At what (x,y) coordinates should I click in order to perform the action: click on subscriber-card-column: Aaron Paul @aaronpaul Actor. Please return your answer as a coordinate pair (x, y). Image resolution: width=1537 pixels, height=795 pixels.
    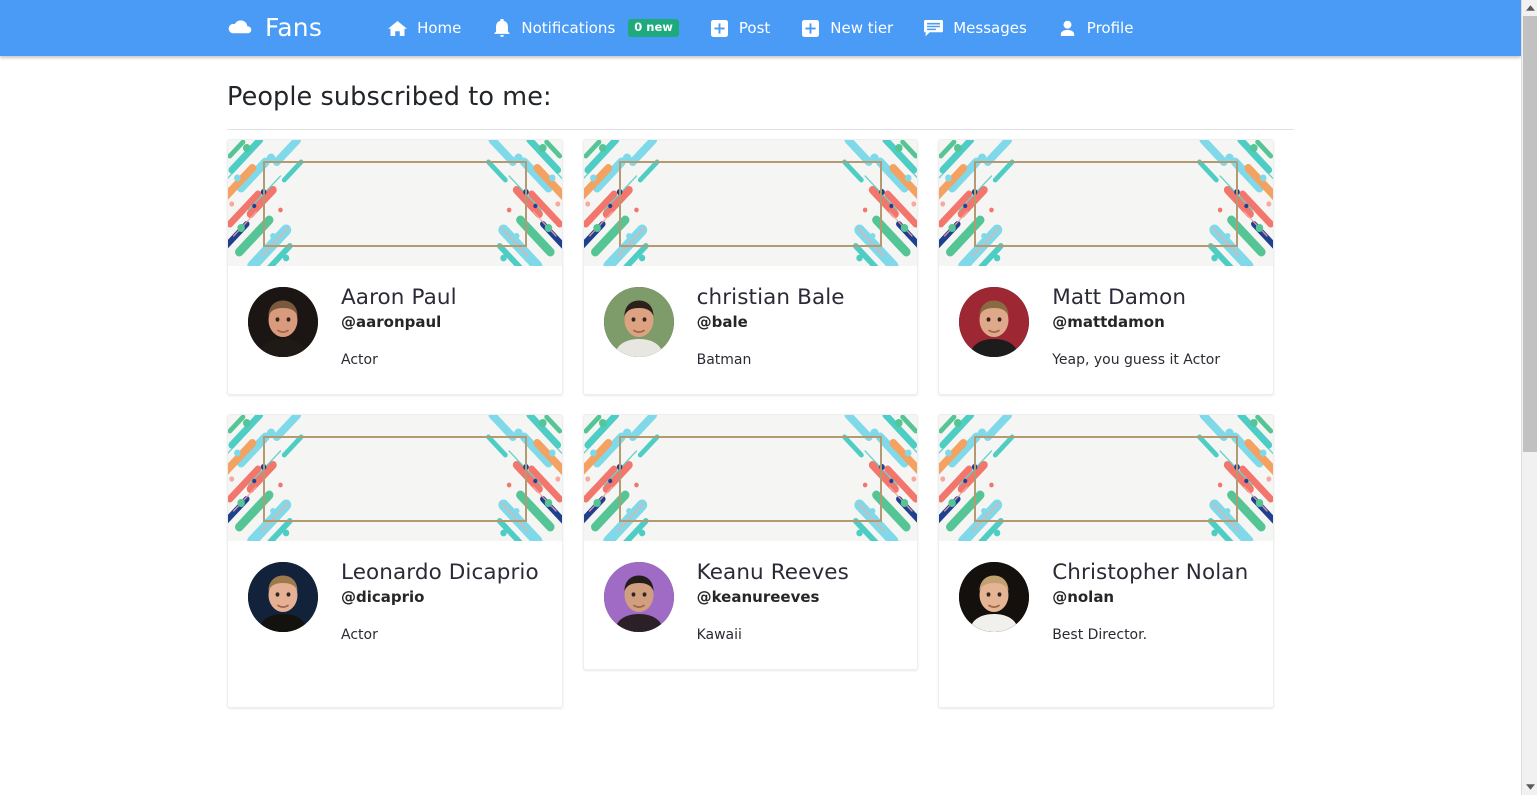
    Looking at the image, I should click on (395, 266).